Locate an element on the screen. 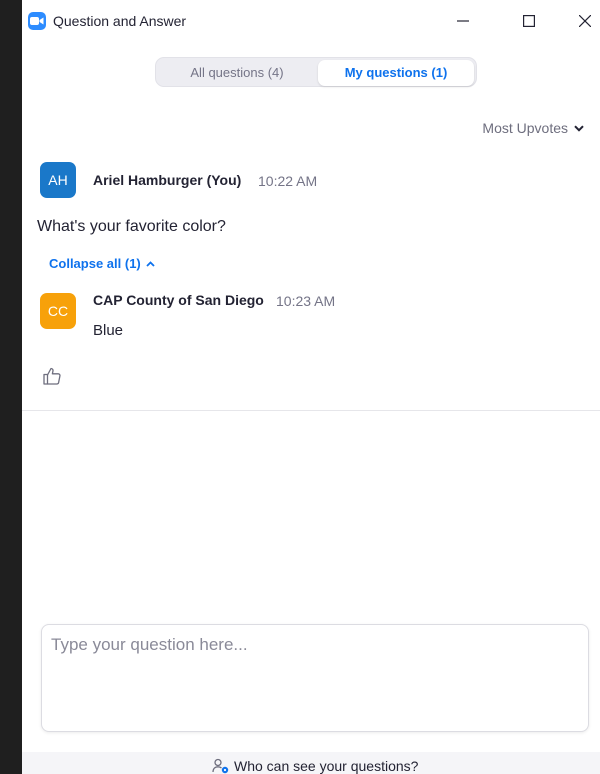 This screenshot has height=774, width=600. collapse-all-link: Collapse all (1) is located at coordinates (102, 263).